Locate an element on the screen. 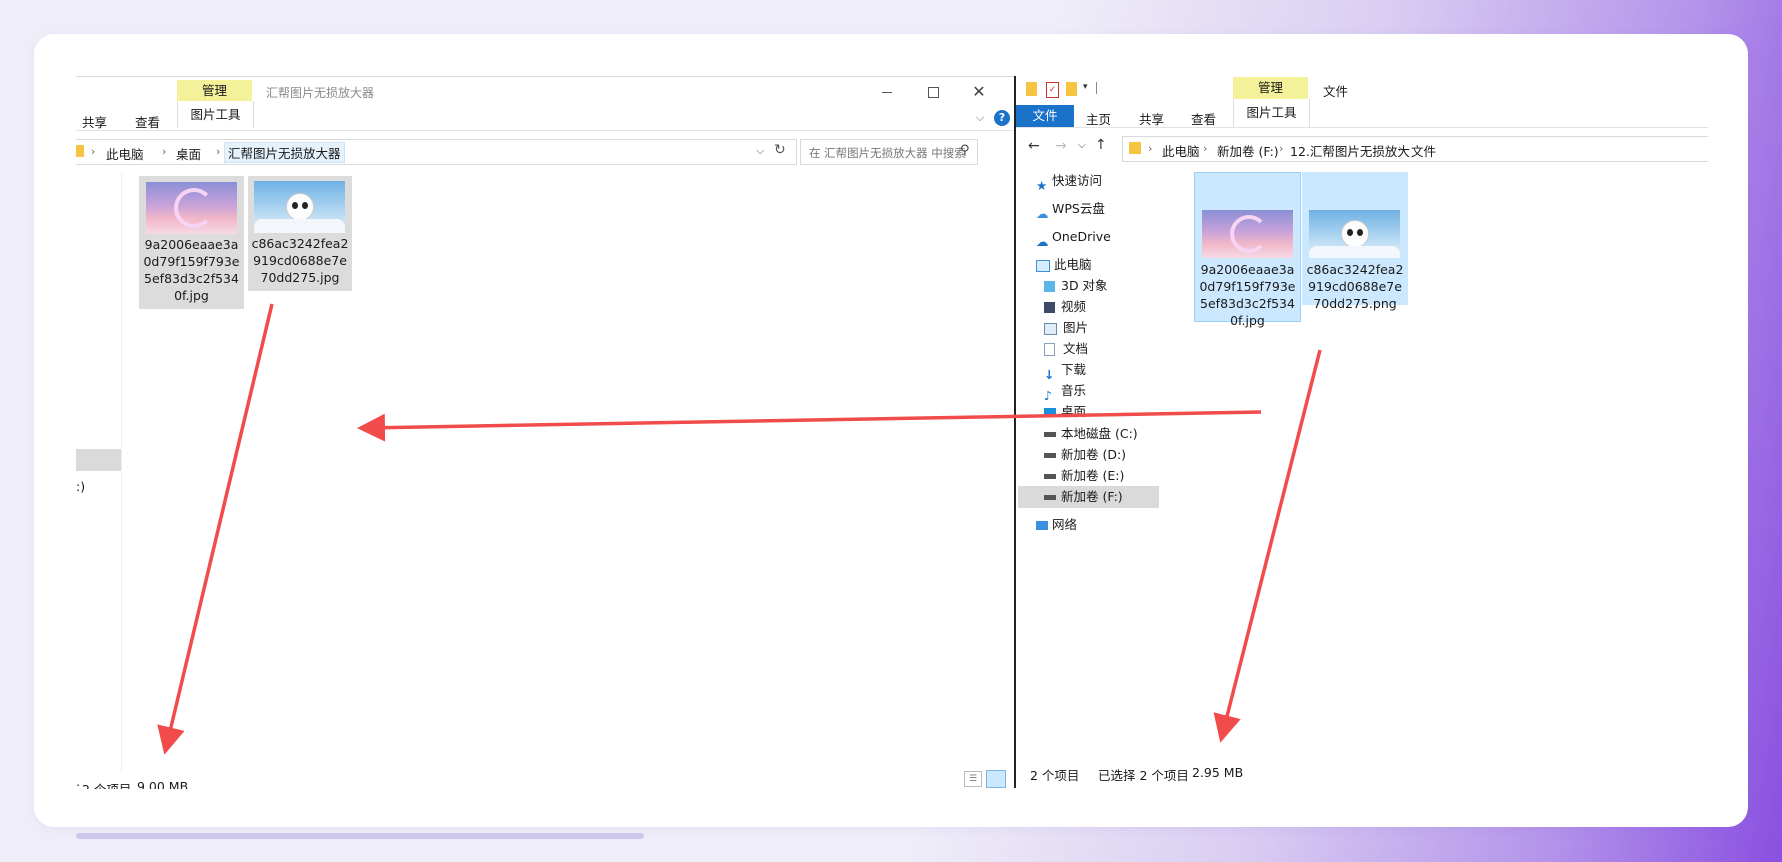 Image resolution: width=1782 pixels, height=862 pixels. arrow-down-right is located at coordinates (1267, 546).